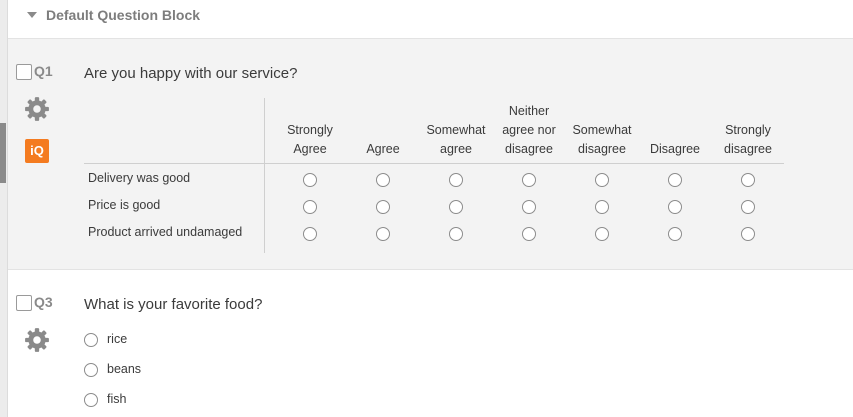 The width and height of the screenshot is (853, 417). Describe the element at coordinates (430, 19) in the screenshot. I see `block-header: Default Question Block` at that location.